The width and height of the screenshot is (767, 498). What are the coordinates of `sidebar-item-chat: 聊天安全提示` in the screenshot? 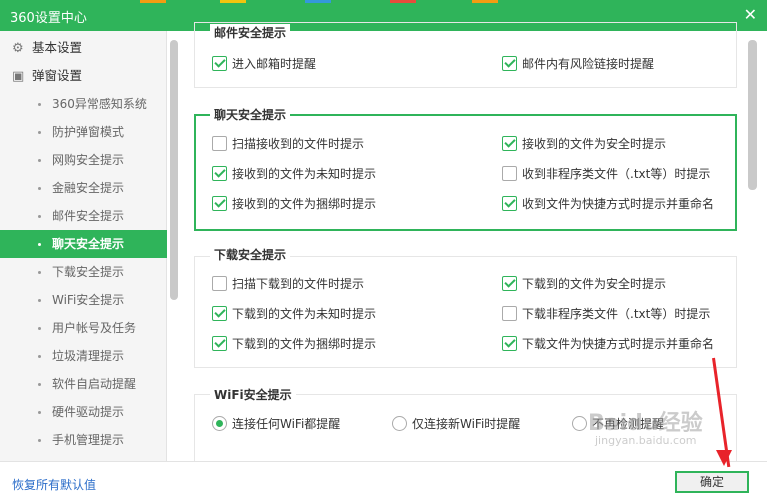 It's located at (83, 244).